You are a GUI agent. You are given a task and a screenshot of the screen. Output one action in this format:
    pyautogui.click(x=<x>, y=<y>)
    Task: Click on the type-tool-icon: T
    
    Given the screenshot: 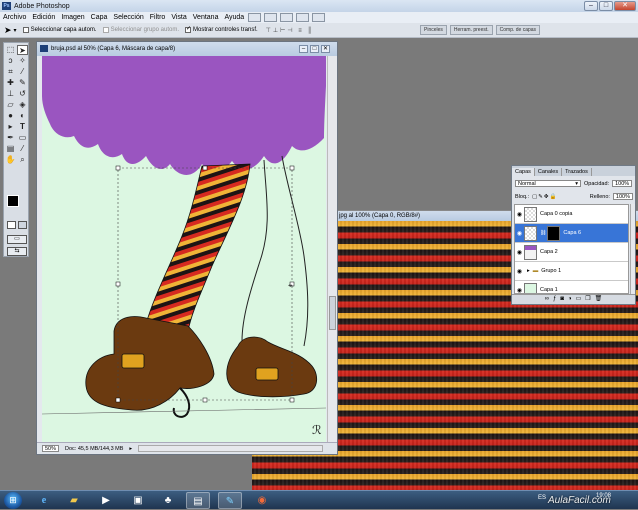 What is the action you would take?
    pyautogui.click(x=22, y=127)
    